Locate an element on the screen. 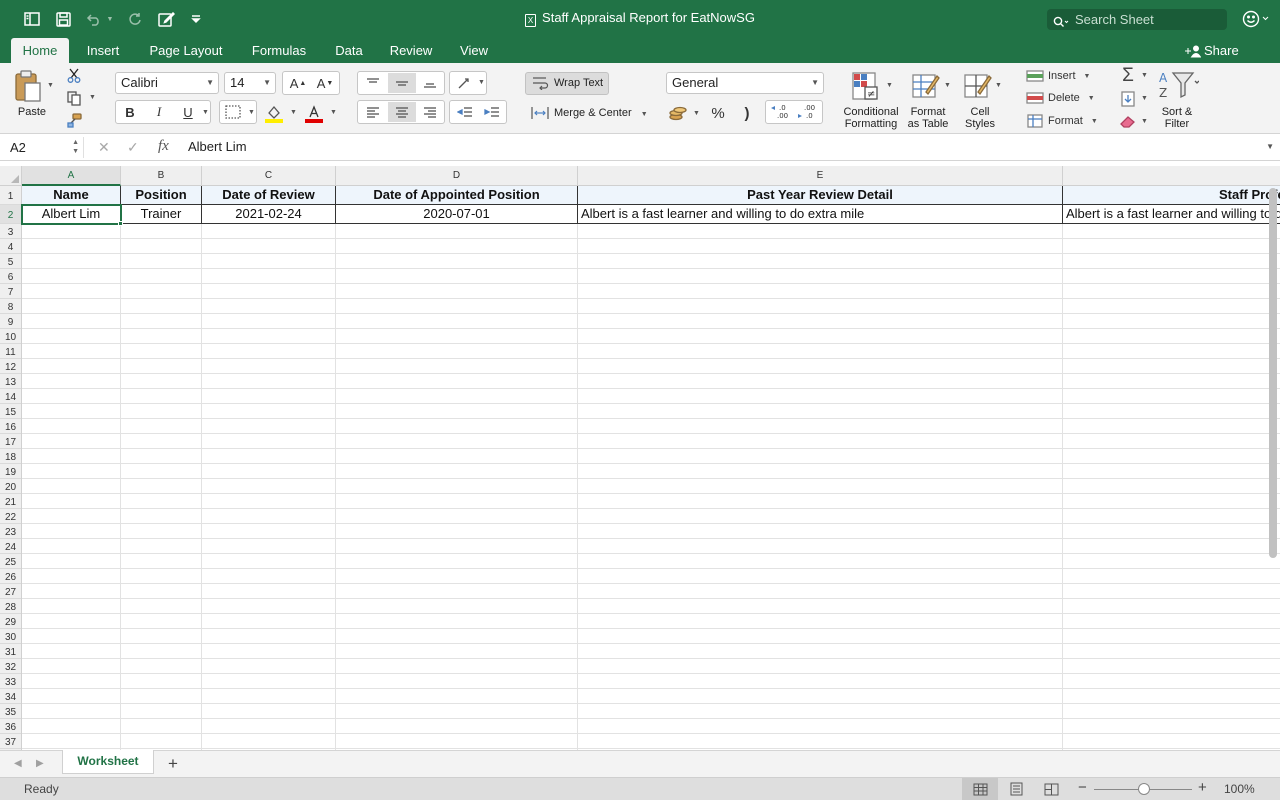 The height and width of the screenshot is (800, 1280). zoom-out-button: − is located at coordinates (1082, 787).